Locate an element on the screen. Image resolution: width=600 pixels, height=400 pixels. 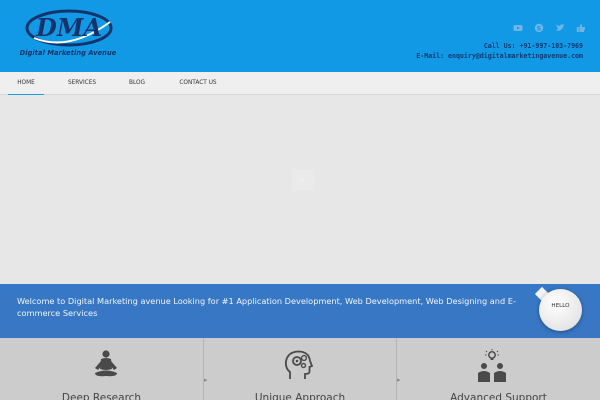
feature-deep-research: Deep Research is located at coordinates (101, 369).